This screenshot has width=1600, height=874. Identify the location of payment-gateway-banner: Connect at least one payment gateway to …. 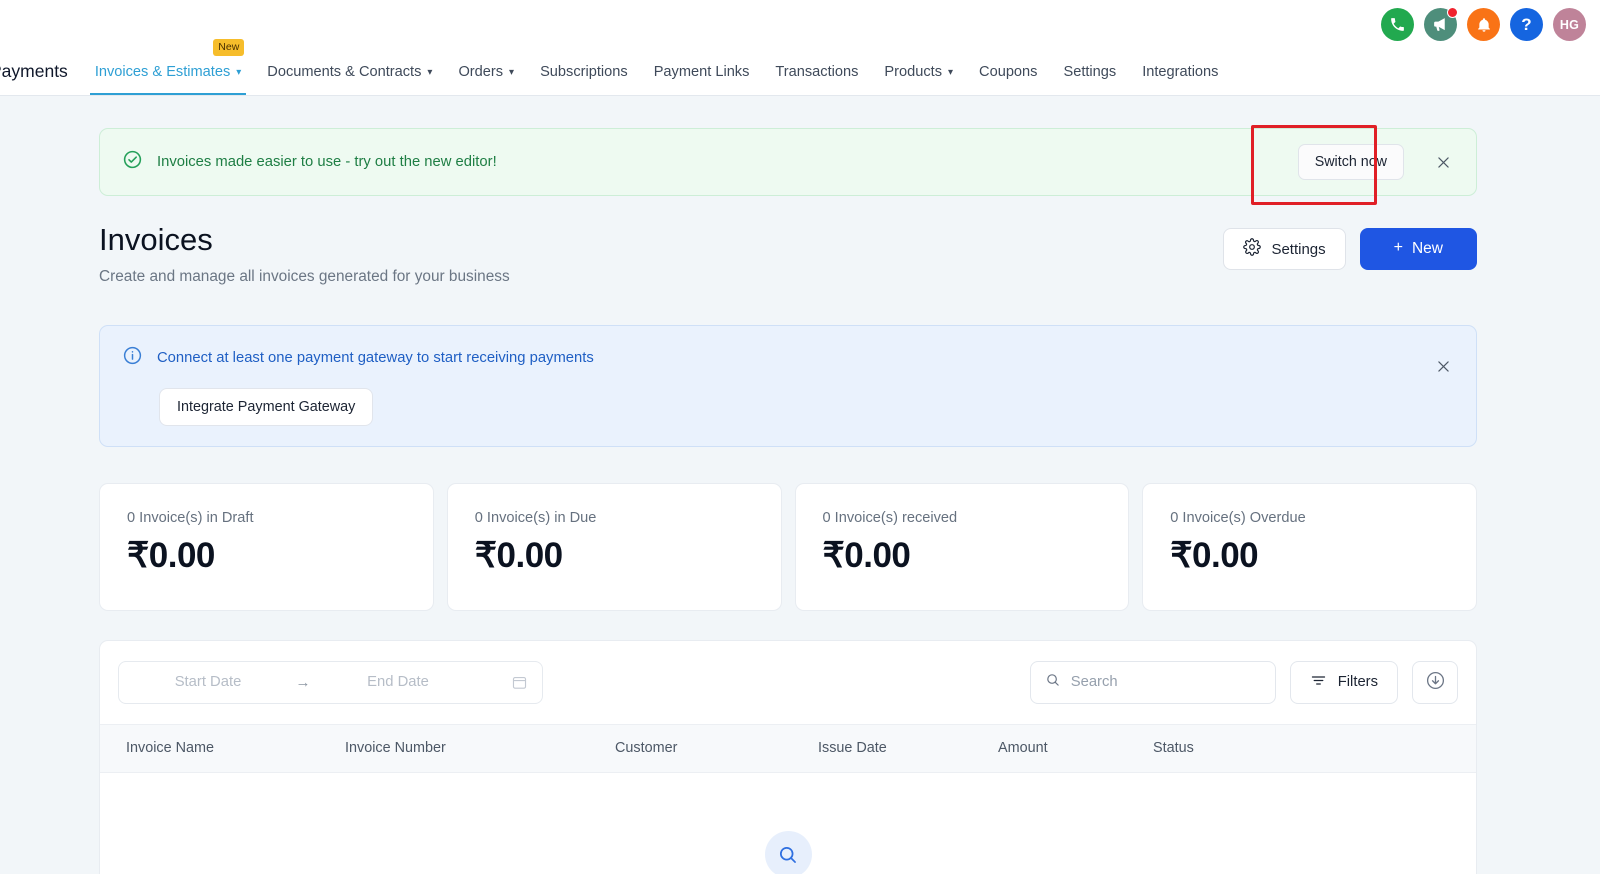
(788, 385).